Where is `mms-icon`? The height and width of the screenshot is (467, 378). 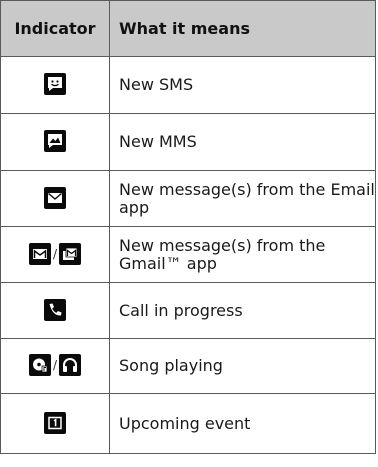
mms-icon is located at coordinates (55, 141).